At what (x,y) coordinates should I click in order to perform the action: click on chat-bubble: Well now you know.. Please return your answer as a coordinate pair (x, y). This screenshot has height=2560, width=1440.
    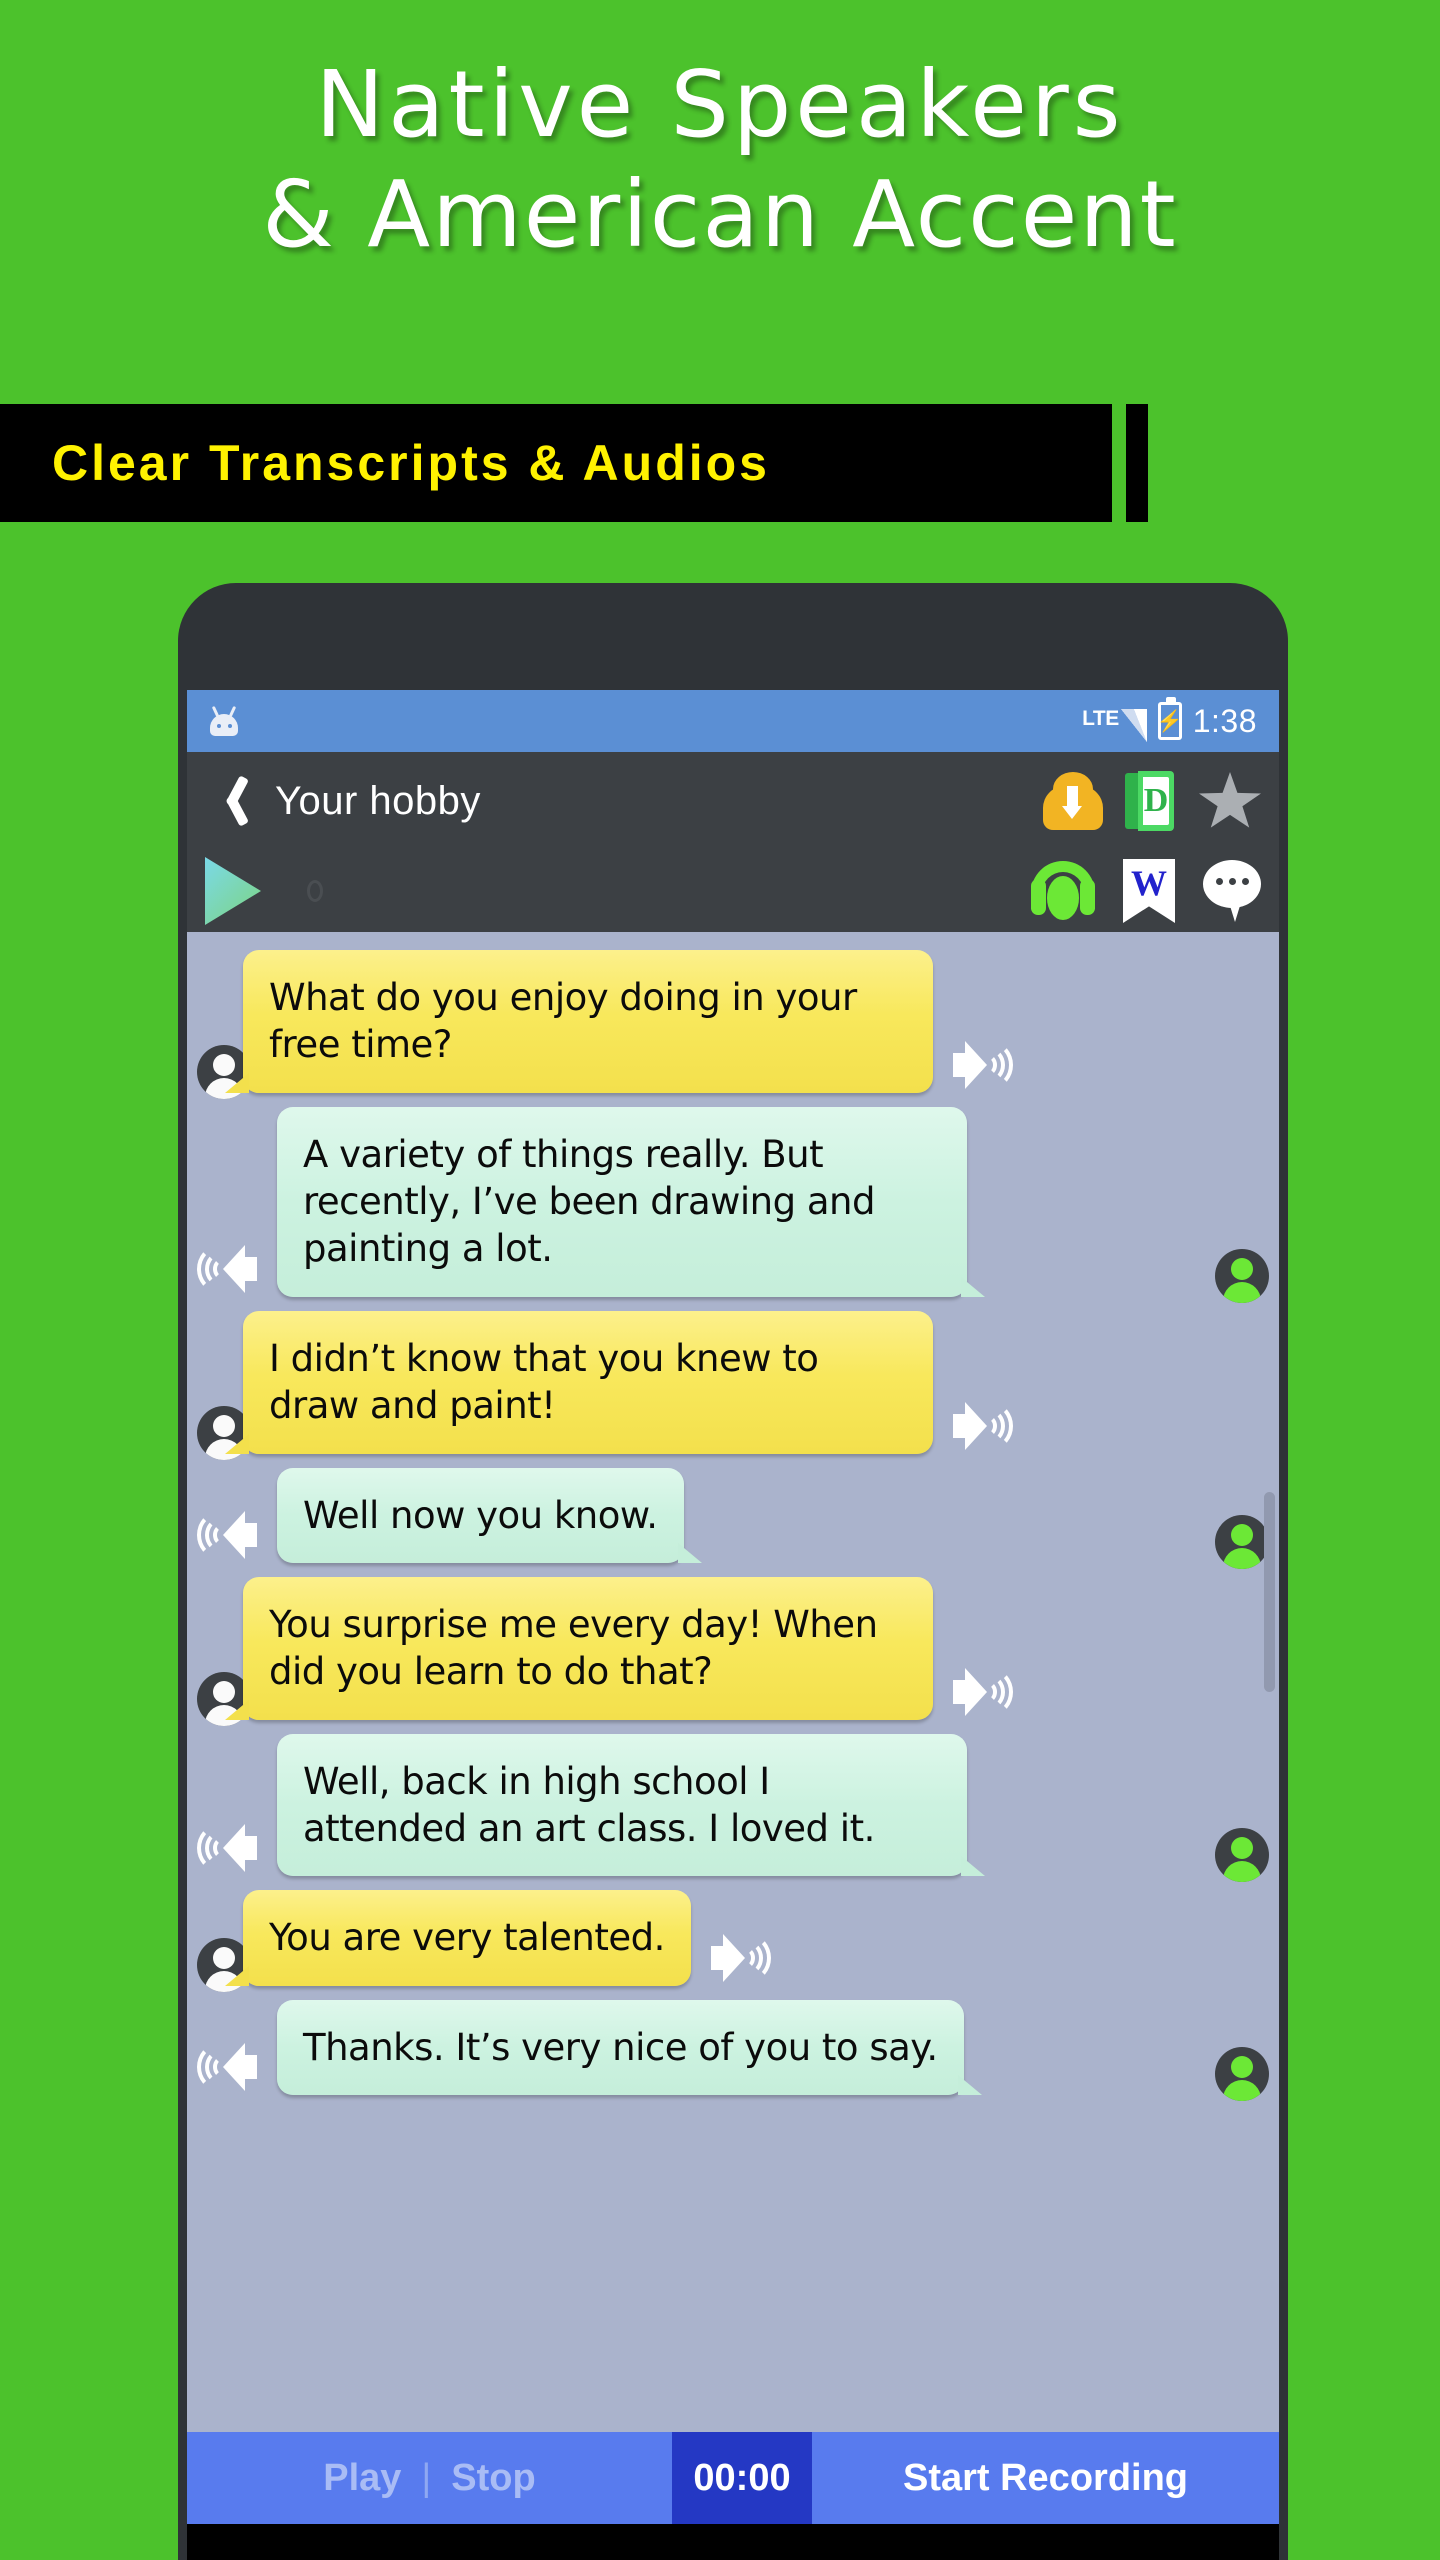
    Looking at the image, I should click on (489, 1515).